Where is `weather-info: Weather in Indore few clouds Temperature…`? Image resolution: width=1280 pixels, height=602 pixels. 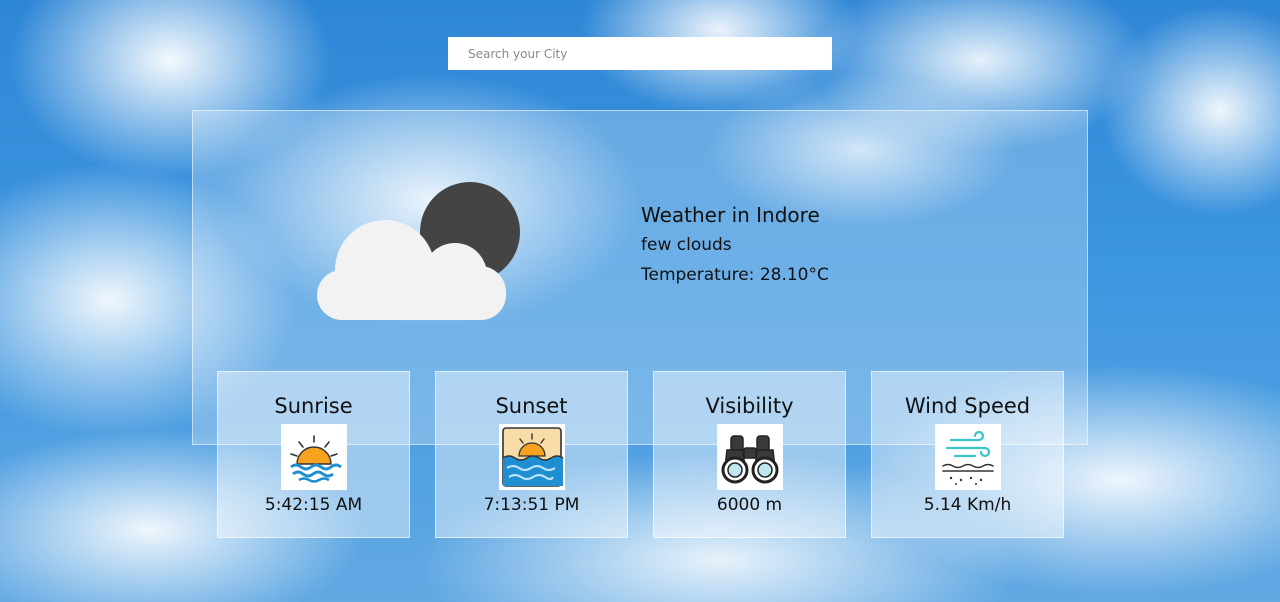 weather-info: Weather in Indore few clouds Temperature… is located at coordinates (735, 245).